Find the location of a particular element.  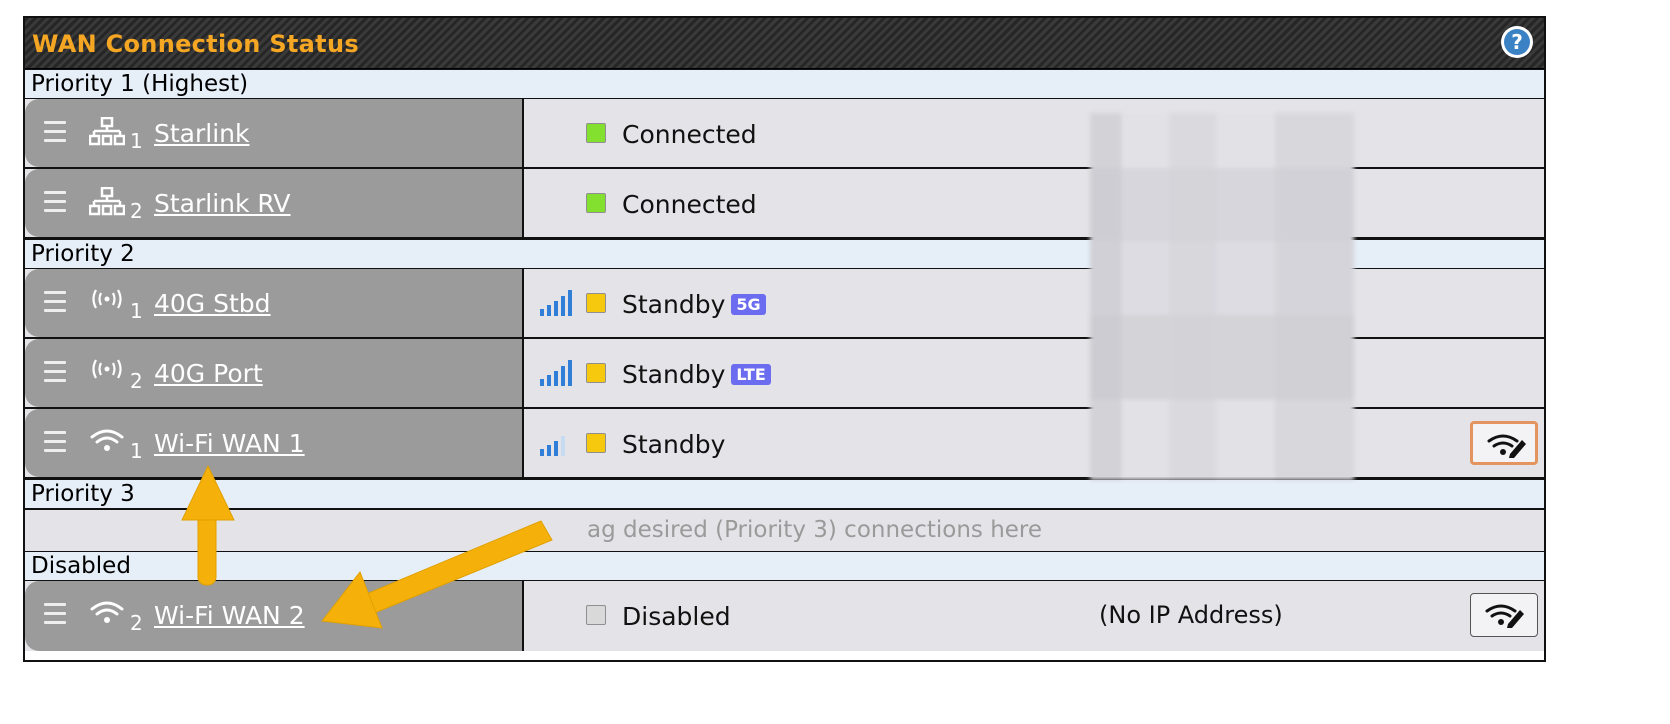

status-indicator-disabled is located at coordinates (596, 615).